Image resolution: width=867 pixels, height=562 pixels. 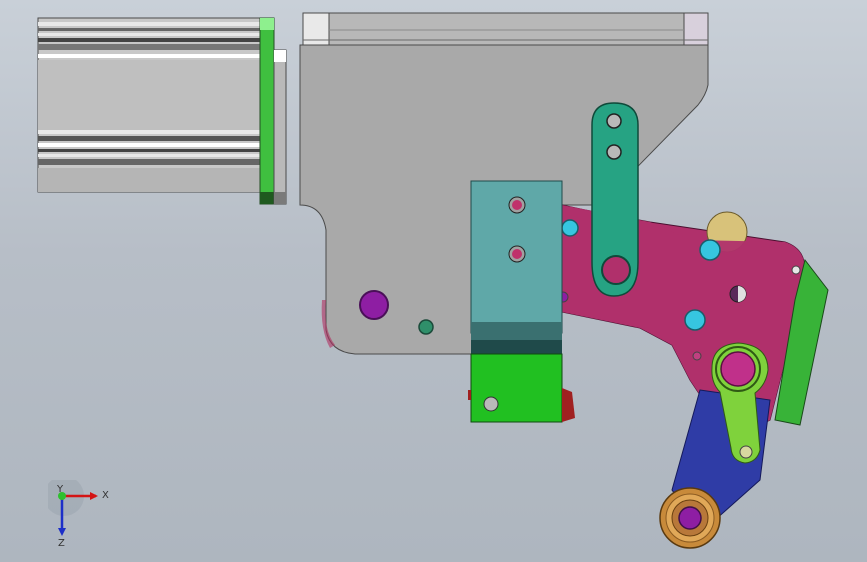 I want to click on purple-pin, so click(x=374, y=305).